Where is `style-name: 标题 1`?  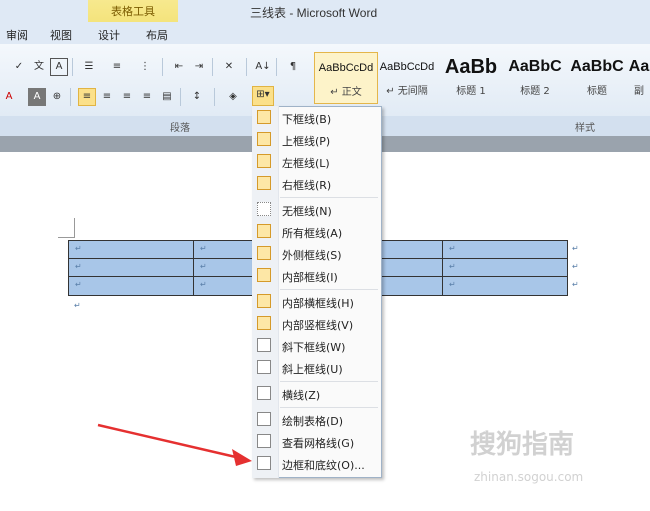
style-name: 标题 1 is located at coordinates (471, 91).